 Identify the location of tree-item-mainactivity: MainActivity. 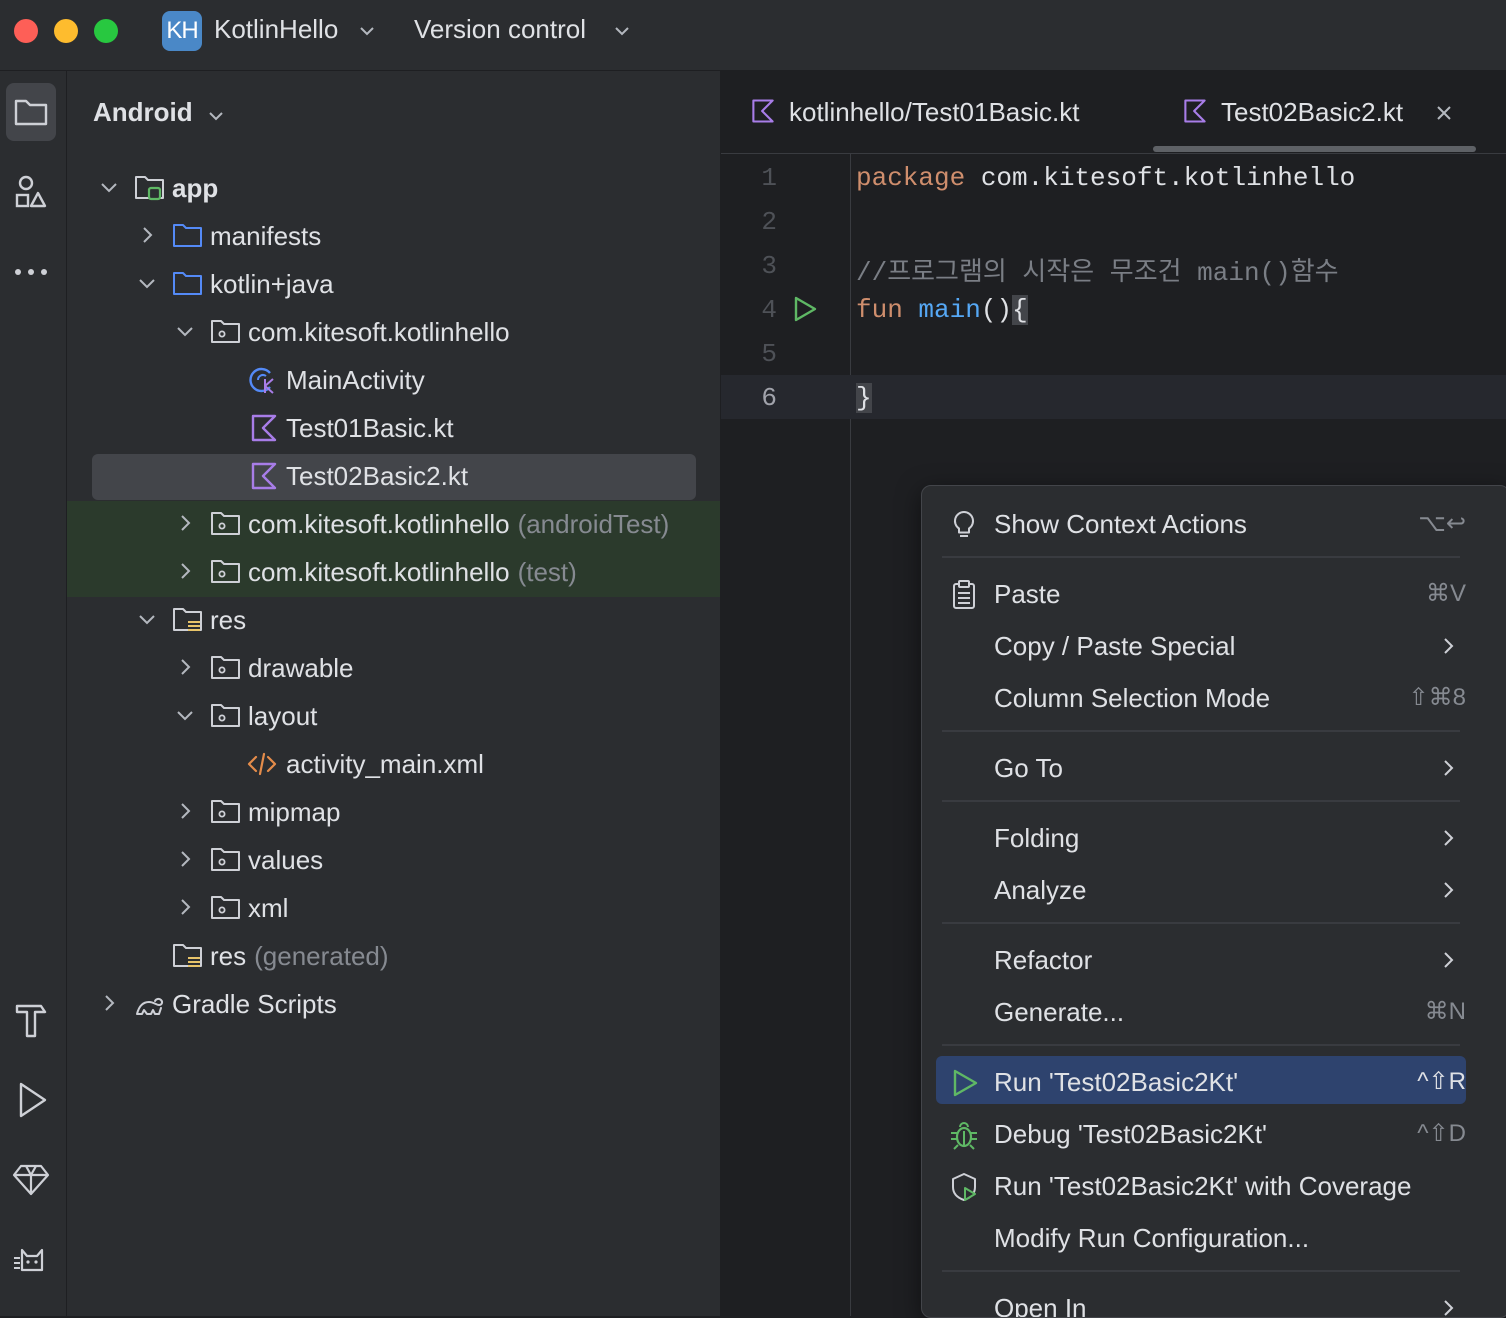
(393, 381).